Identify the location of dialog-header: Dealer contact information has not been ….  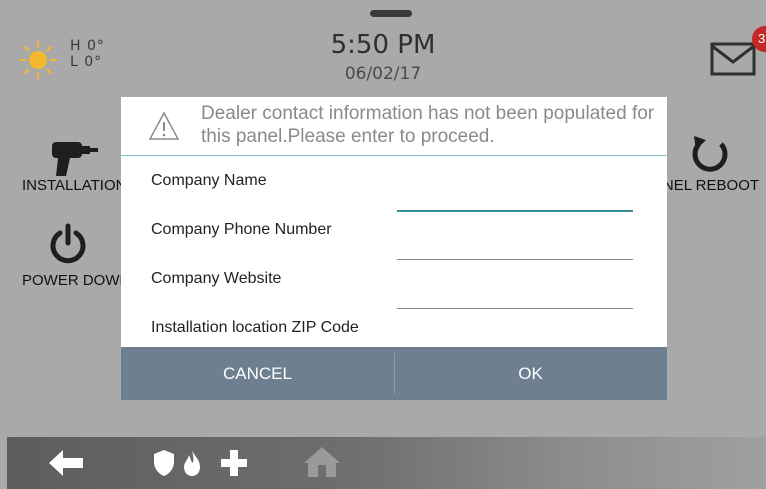
(394, 126).